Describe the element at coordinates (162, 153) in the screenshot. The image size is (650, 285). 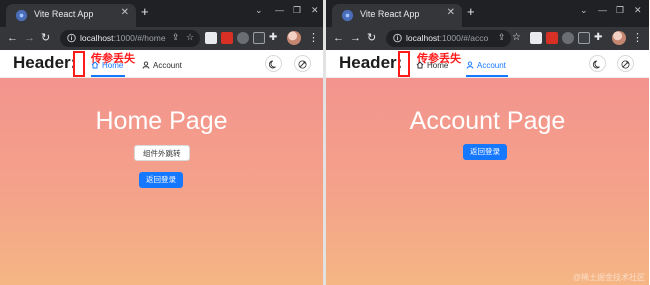
I see `navigate-outside-component-button: 组件外跳转` at that location.